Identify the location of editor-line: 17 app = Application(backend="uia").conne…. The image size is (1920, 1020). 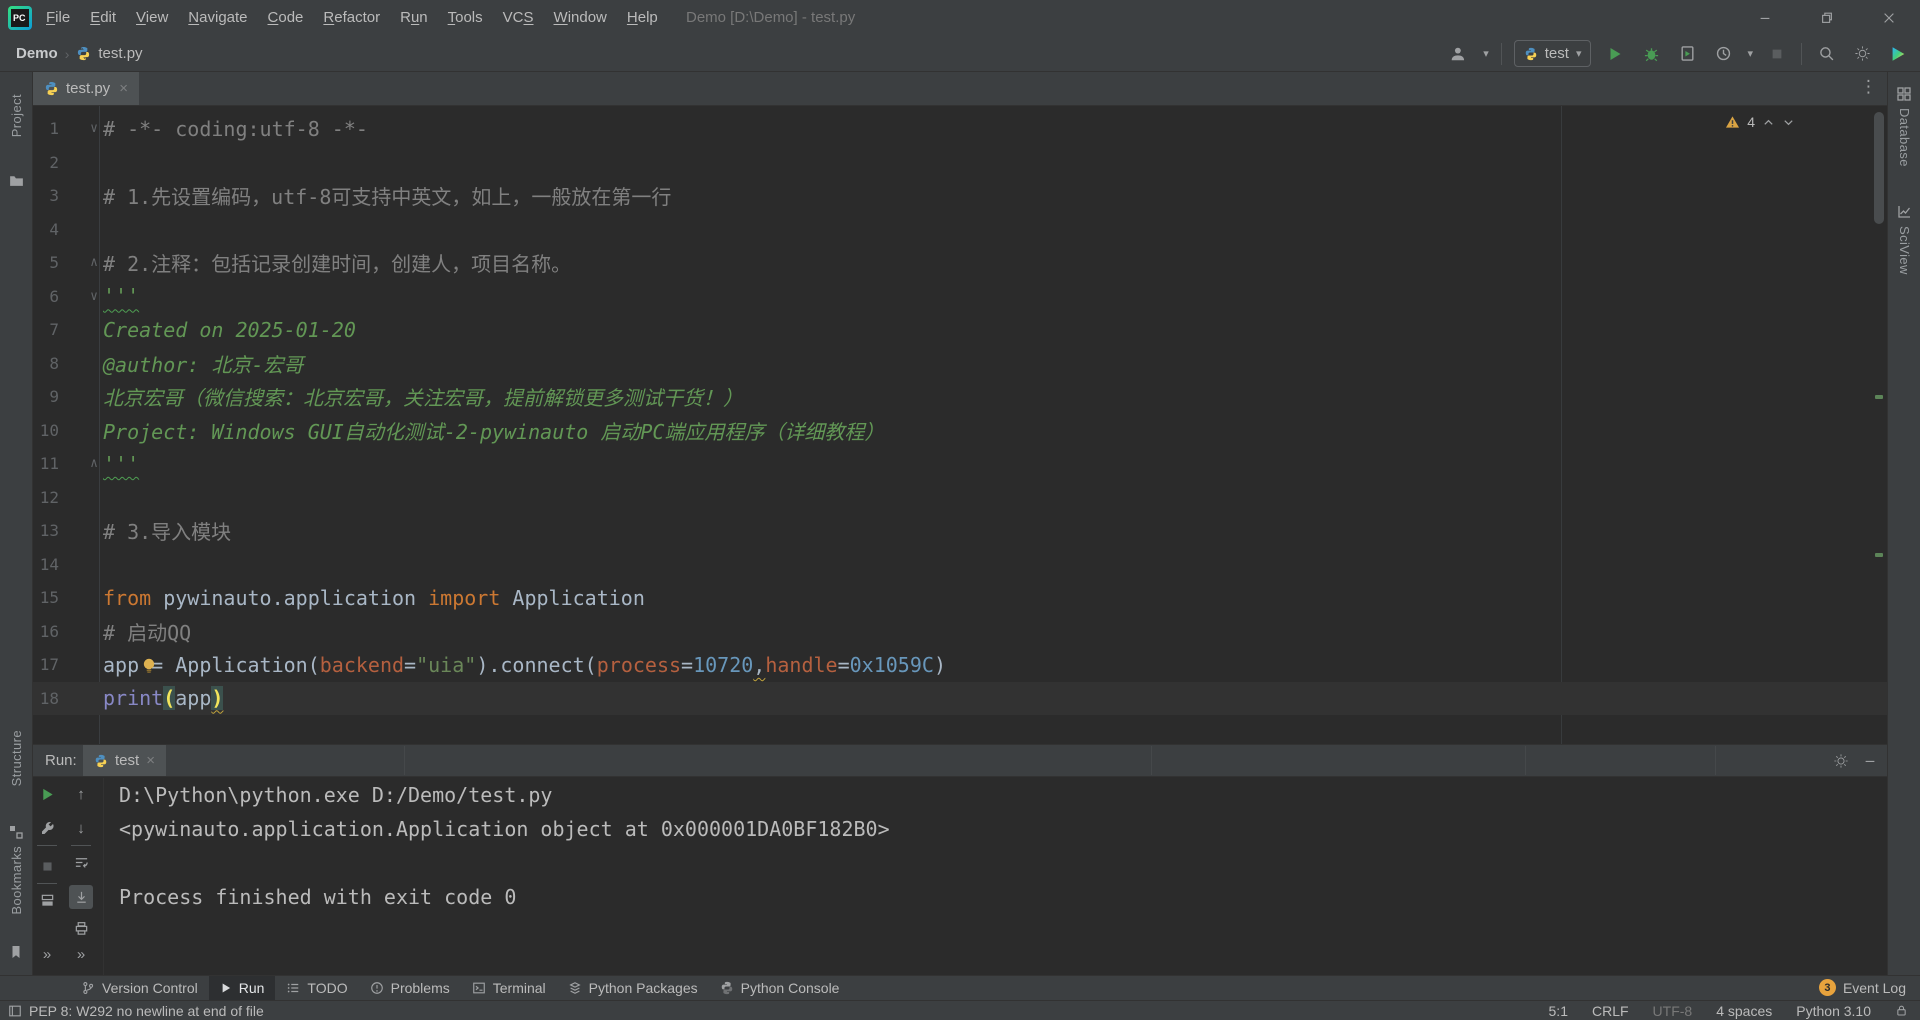
(960, 665).